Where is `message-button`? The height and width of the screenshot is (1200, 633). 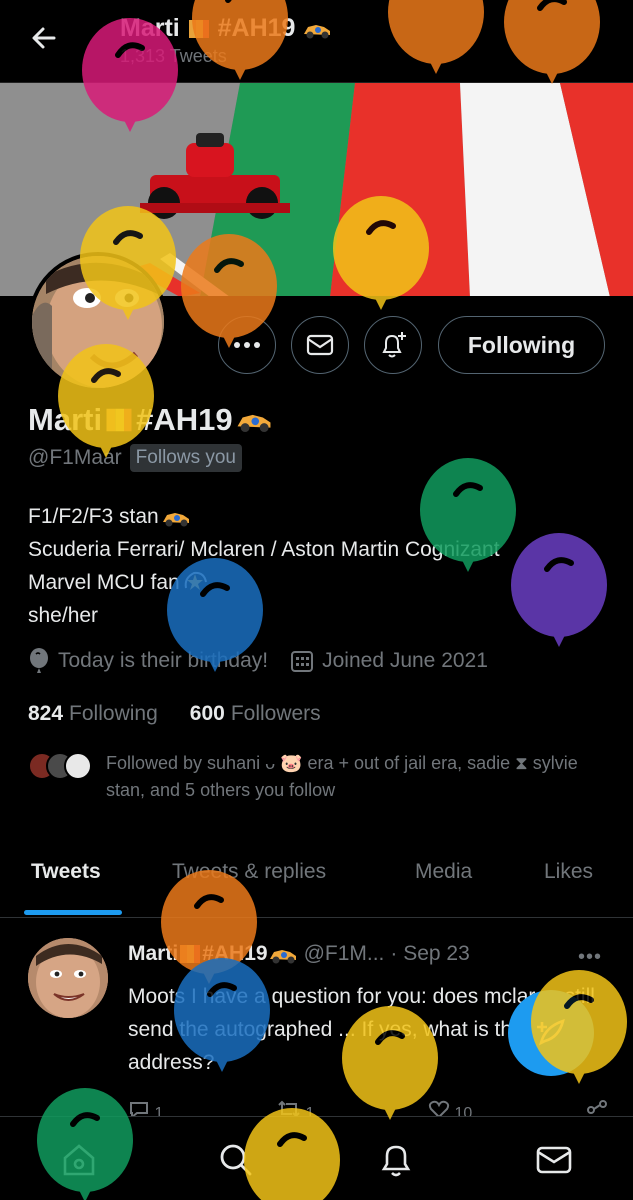
message-button is located at coordinates (320, 345).